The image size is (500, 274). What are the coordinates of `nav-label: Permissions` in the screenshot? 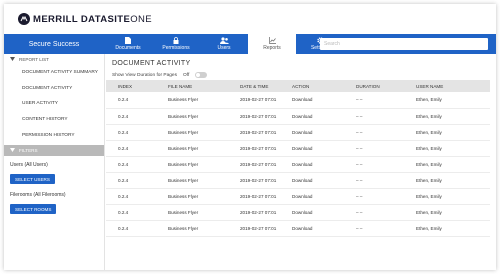 It's located at (176, 48).